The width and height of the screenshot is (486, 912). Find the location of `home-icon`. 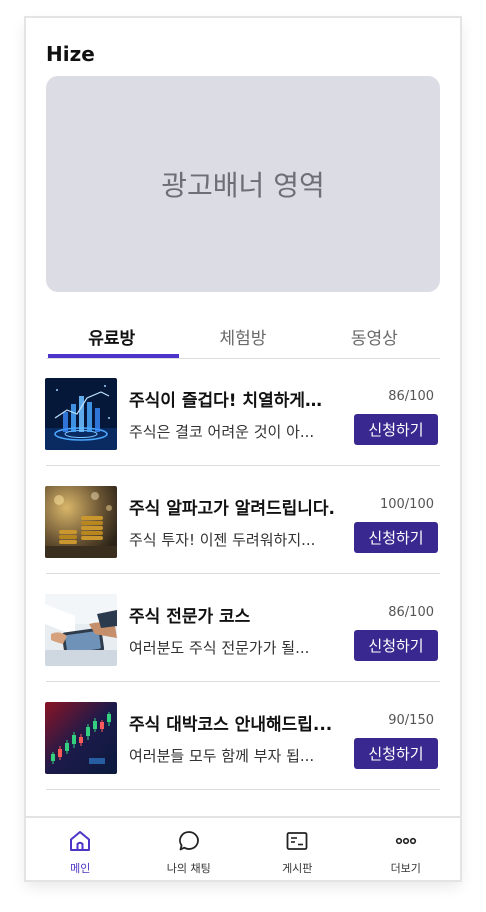

home-icon is located at coordinates (80, 841).